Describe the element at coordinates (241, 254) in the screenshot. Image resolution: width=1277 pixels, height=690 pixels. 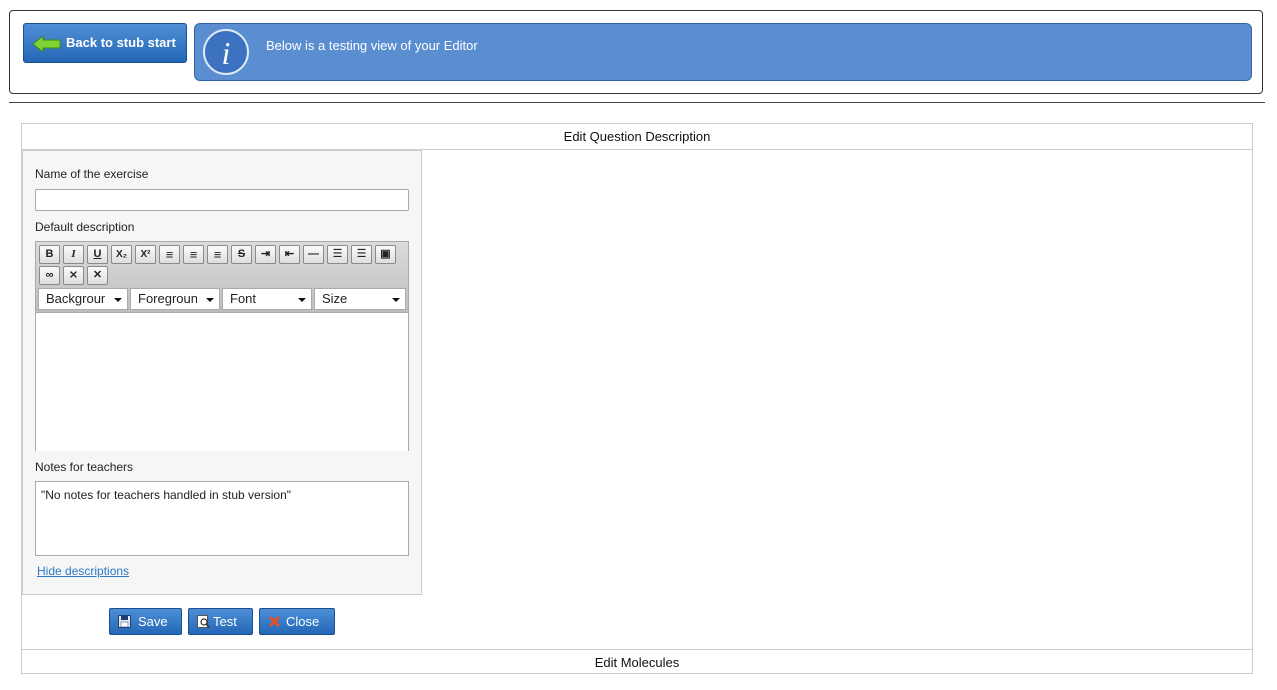
I see `strikethrough-icon: S` at that location.